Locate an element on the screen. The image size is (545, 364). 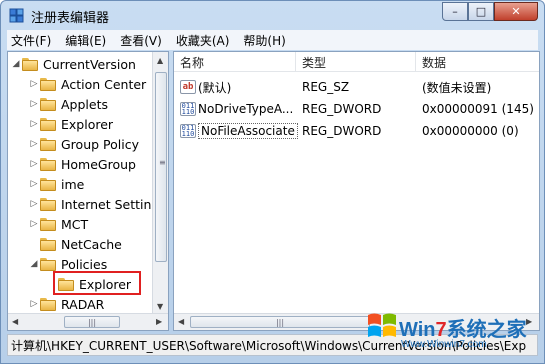
value-name: (默认) is located at coordinates (215, 87).